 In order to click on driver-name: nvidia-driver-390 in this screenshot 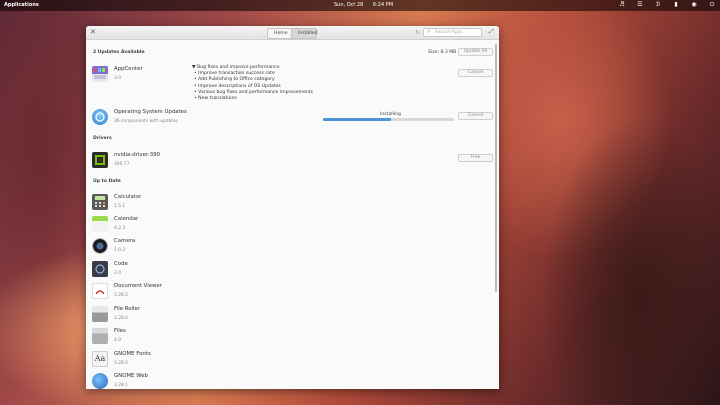, I will do `click(137, 155)`.